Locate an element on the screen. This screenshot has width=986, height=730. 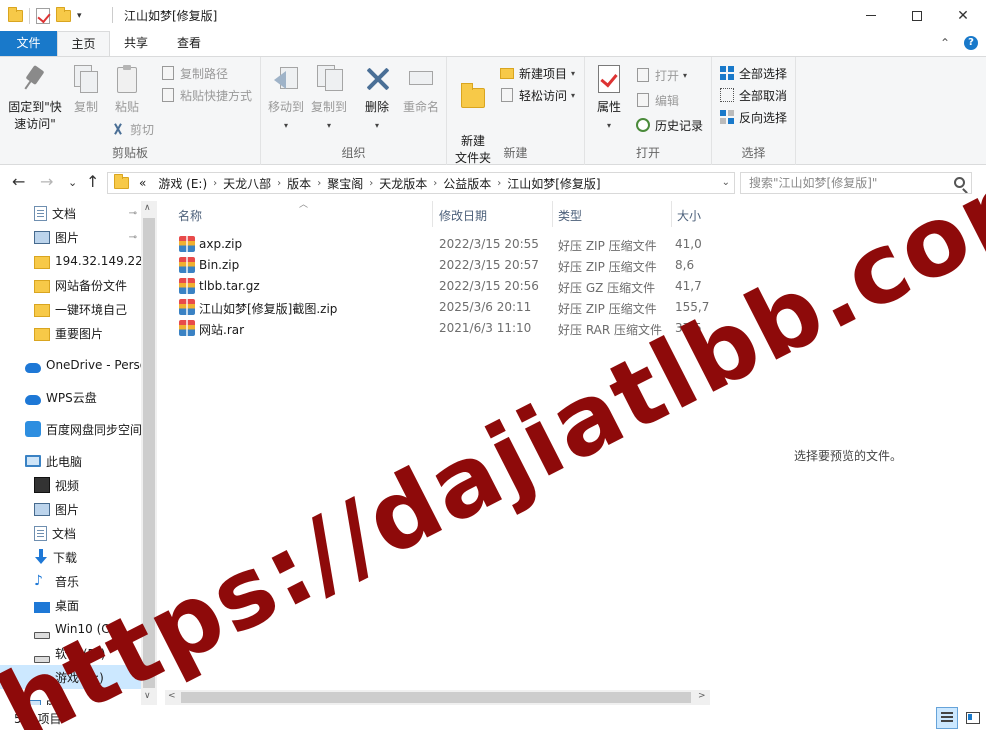
maximize-button is located at coordinates (917, 15).